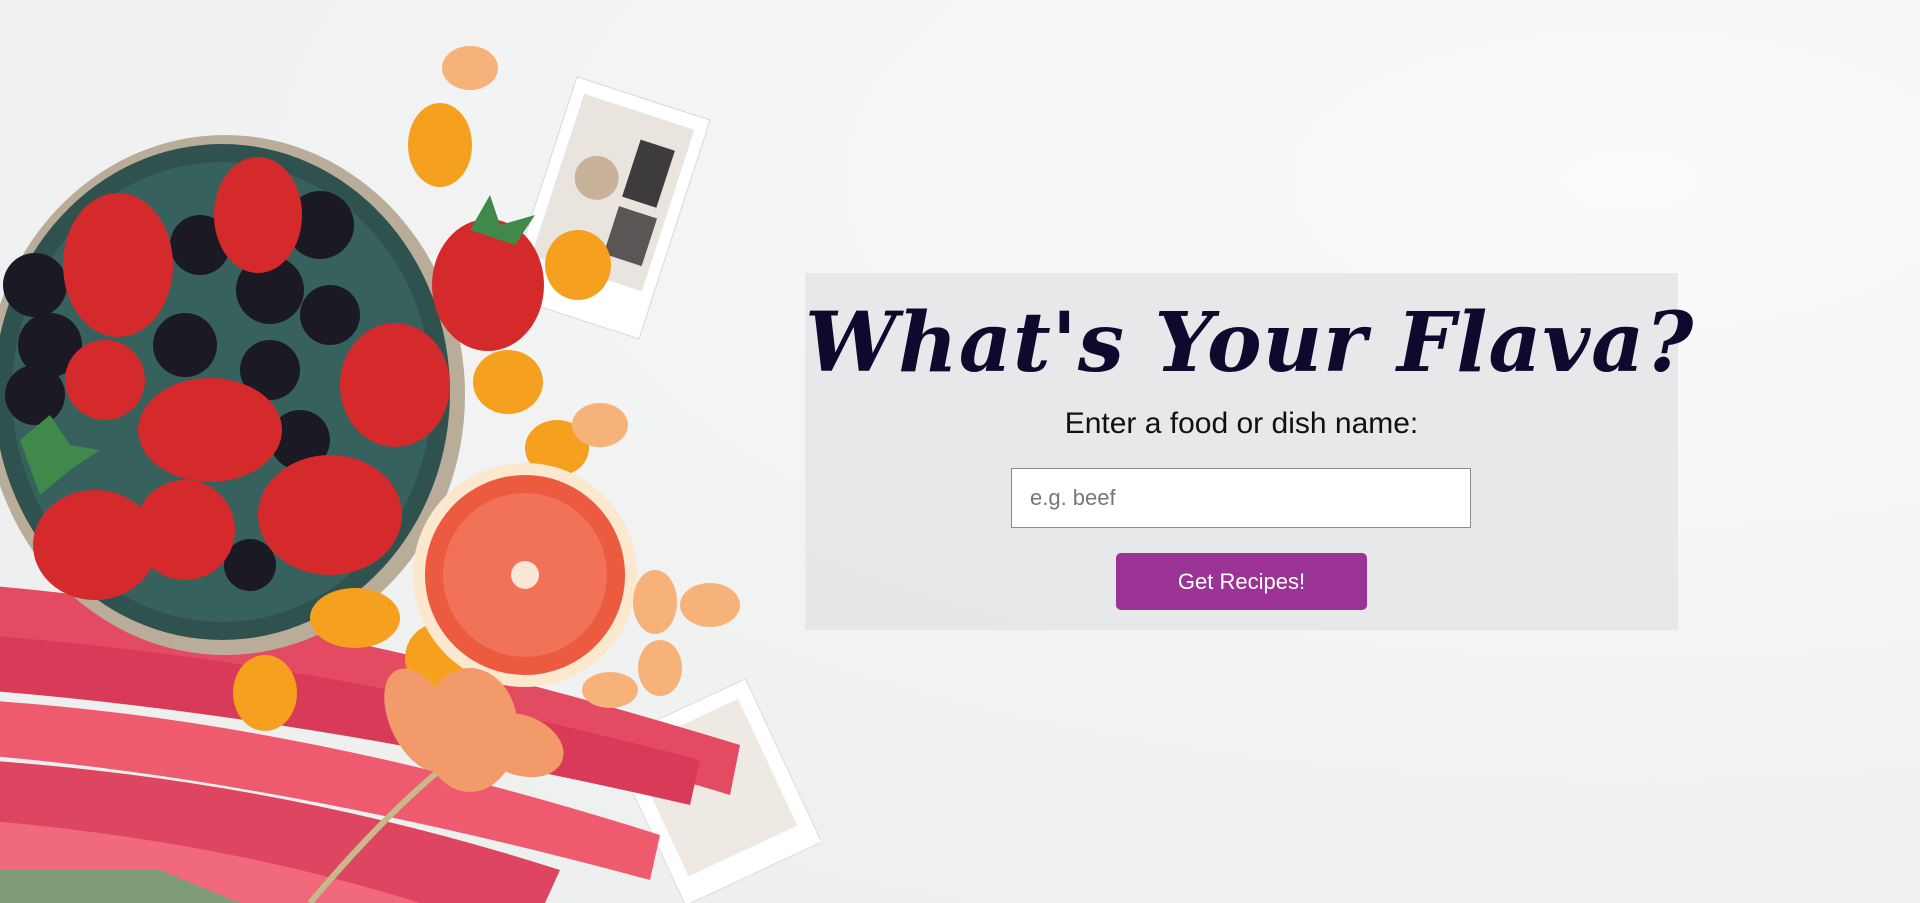 The height and width of the screenshot is (903, 1920). I want to click on search-prompt-label: Enter a food or dish name:, so click(1241, 423).